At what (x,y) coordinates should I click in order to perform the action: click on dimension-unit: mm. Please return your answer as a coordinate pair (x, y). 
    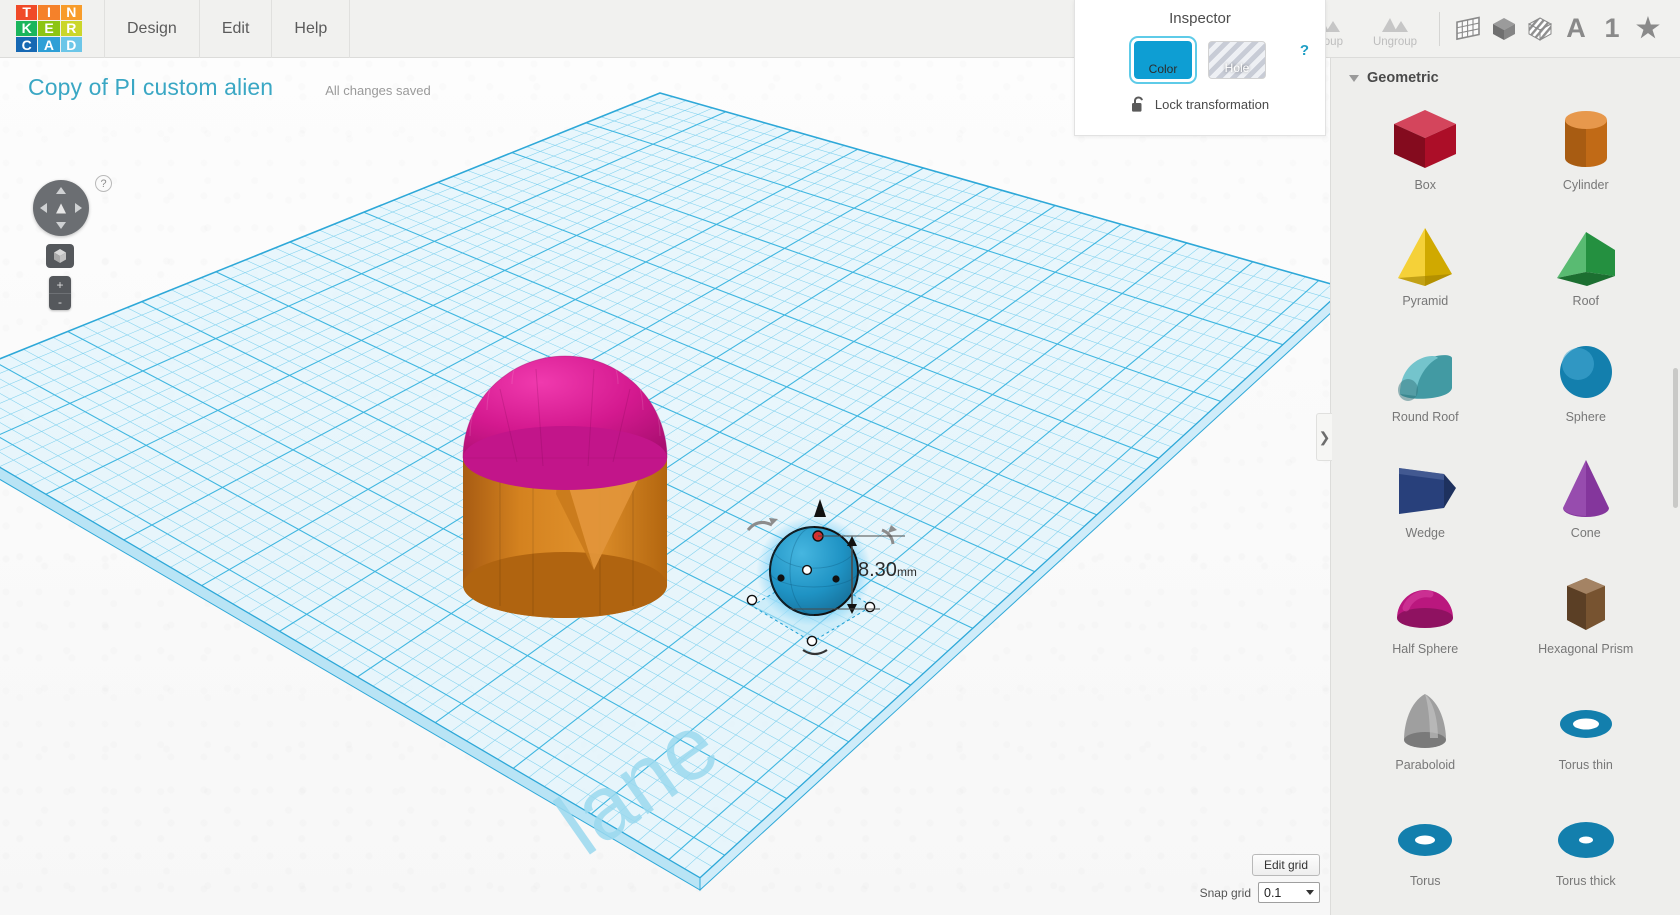
    Looking at the image, I should click on (906, 572).